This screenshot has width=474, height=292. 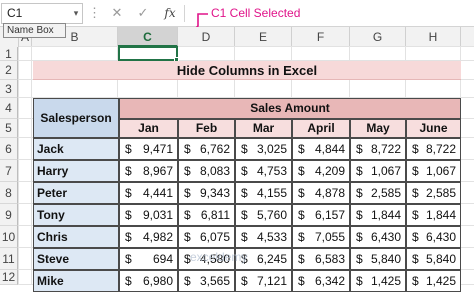 What do you see at coordinates (148, 37) in the screenshot?
I see `column-header-c: C` at bounding box center [148, 37].